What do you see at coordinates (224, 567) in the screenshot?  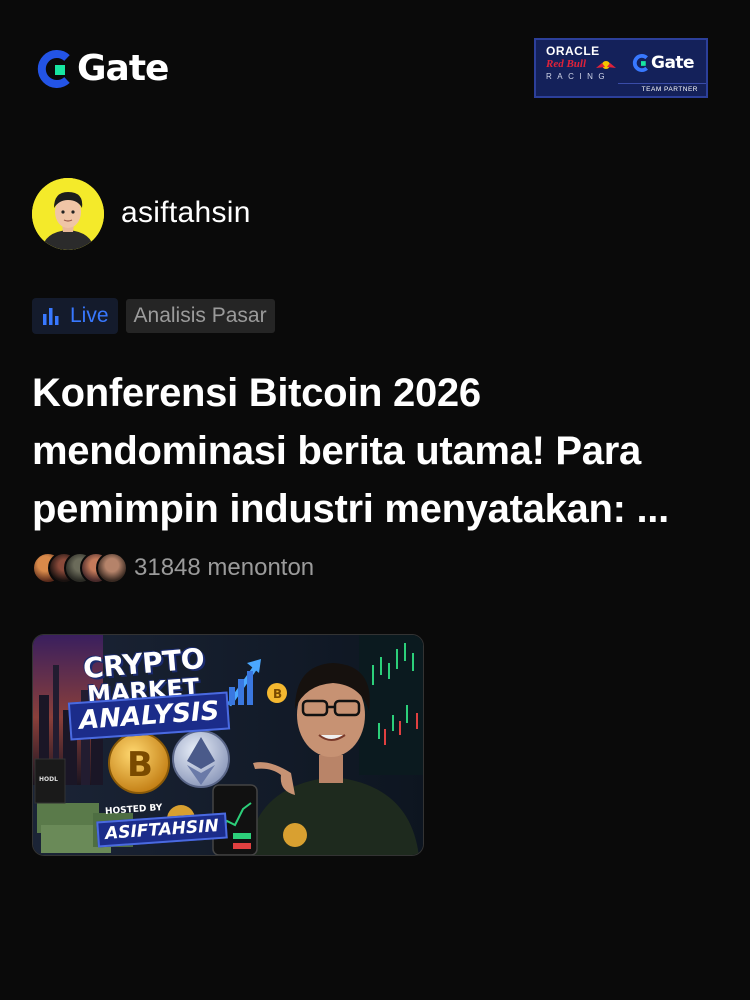 I see `viewer-count: 31848 menonton` at bounding box center [224, 567].